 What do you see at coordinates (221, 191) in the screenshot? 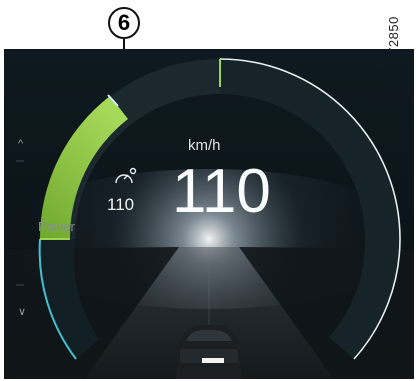
I see `current-speed: 110` at bounding box center [221, 191].